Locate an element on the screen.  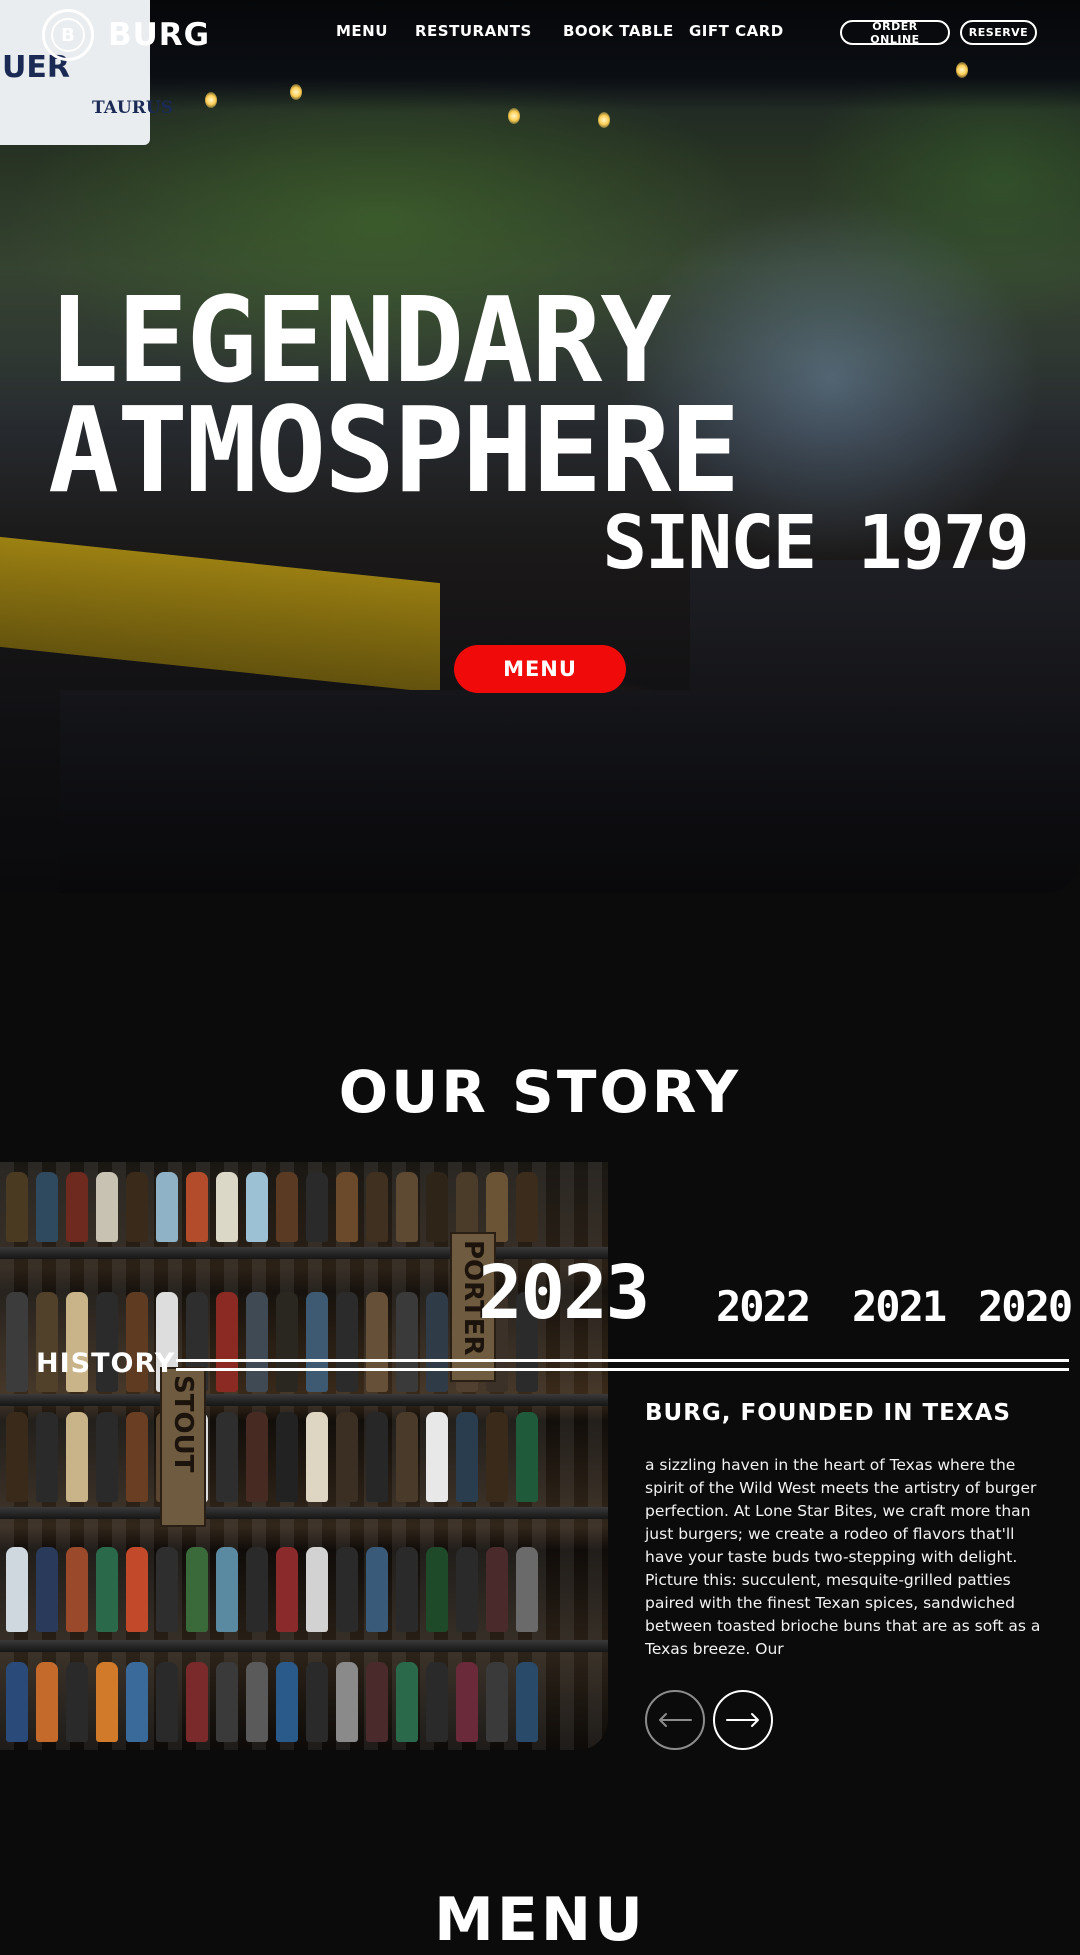
nav-link-book-table: BOOK TABLE is located at coordinates (618, 31).